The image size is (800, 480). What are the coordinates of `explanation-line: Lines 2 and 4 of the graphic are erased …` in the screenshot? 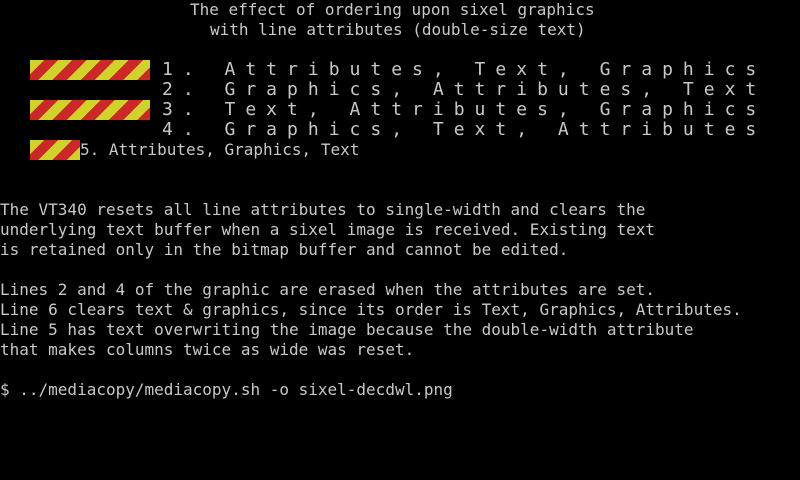 It's located at (328, 289).